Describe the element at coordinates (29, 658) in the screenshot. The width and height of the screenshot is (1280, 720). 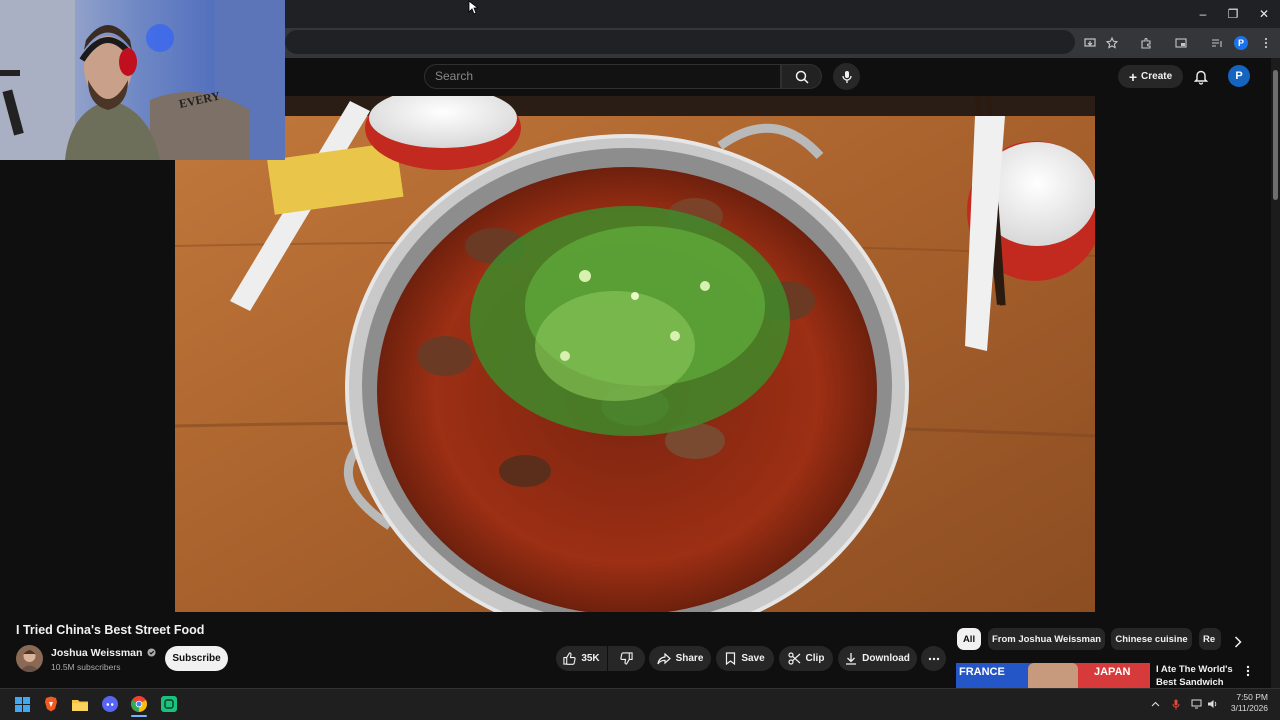
I see `channel-avatar` at that location.